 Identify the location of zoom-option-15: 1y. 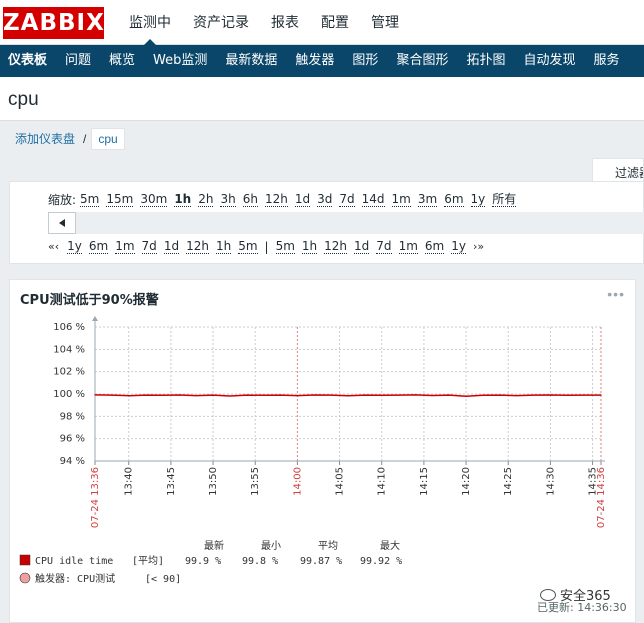
(478, 199).